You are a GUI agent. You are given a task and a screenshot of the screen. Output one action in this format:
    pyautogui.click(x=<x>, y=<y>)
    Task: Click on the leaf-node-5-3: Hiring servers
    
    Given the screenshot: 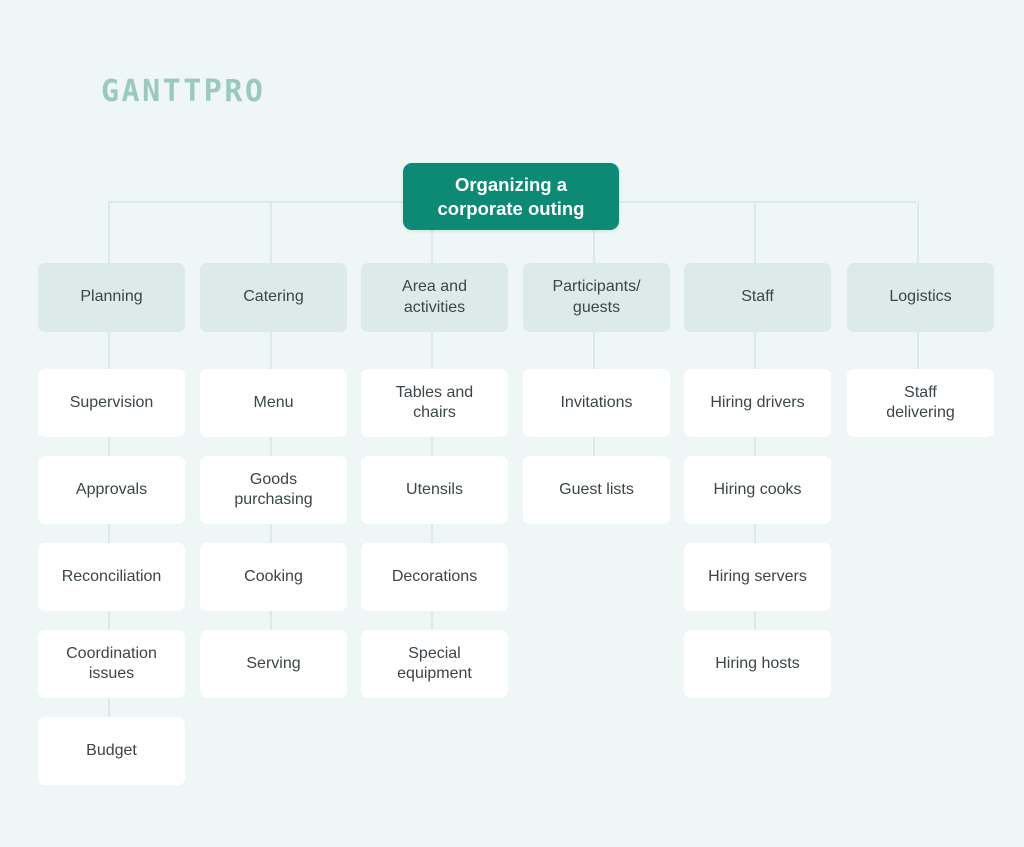 What is the action you would take?
    pyautogui.click(x=763, y=577)
    